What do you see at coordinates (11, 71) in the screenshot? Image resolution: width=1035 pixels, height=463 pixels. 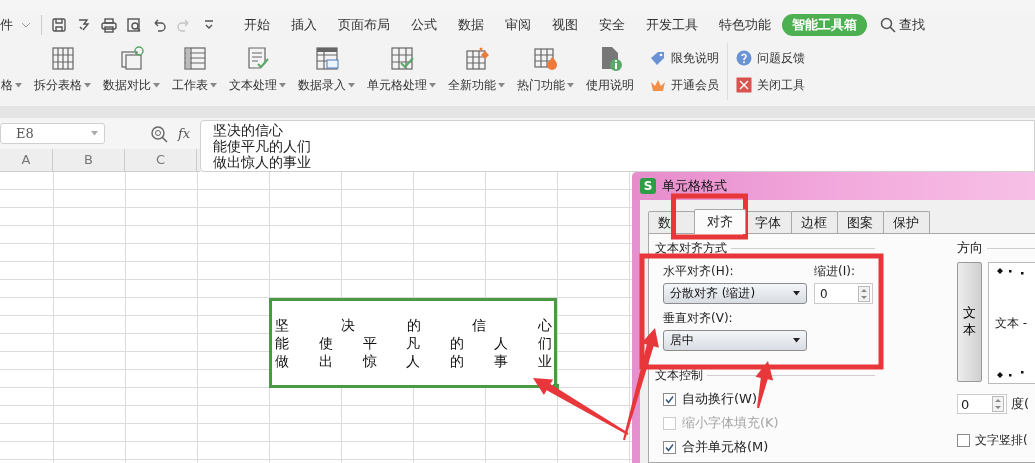 I see `ribbon-tool-button: 格` at bounding box center [11, 71].